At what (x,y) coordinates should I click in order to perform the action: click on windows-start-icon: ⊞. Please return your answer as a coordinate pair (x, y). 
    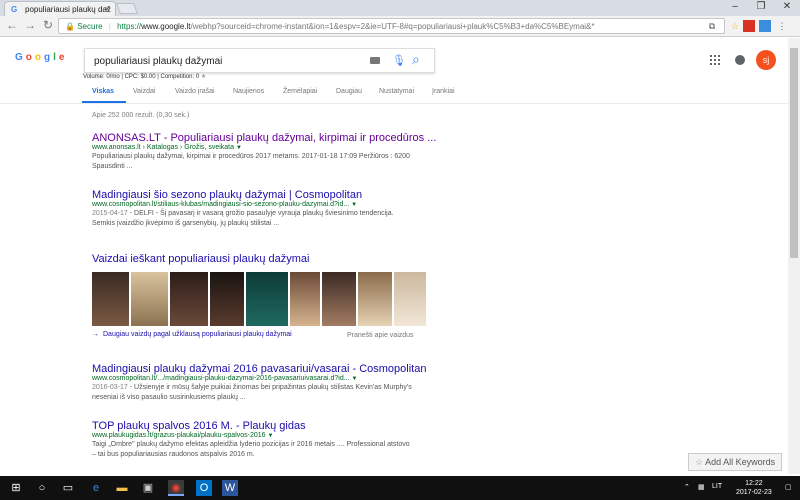
    Looking at the image, I should click on (16, 488).